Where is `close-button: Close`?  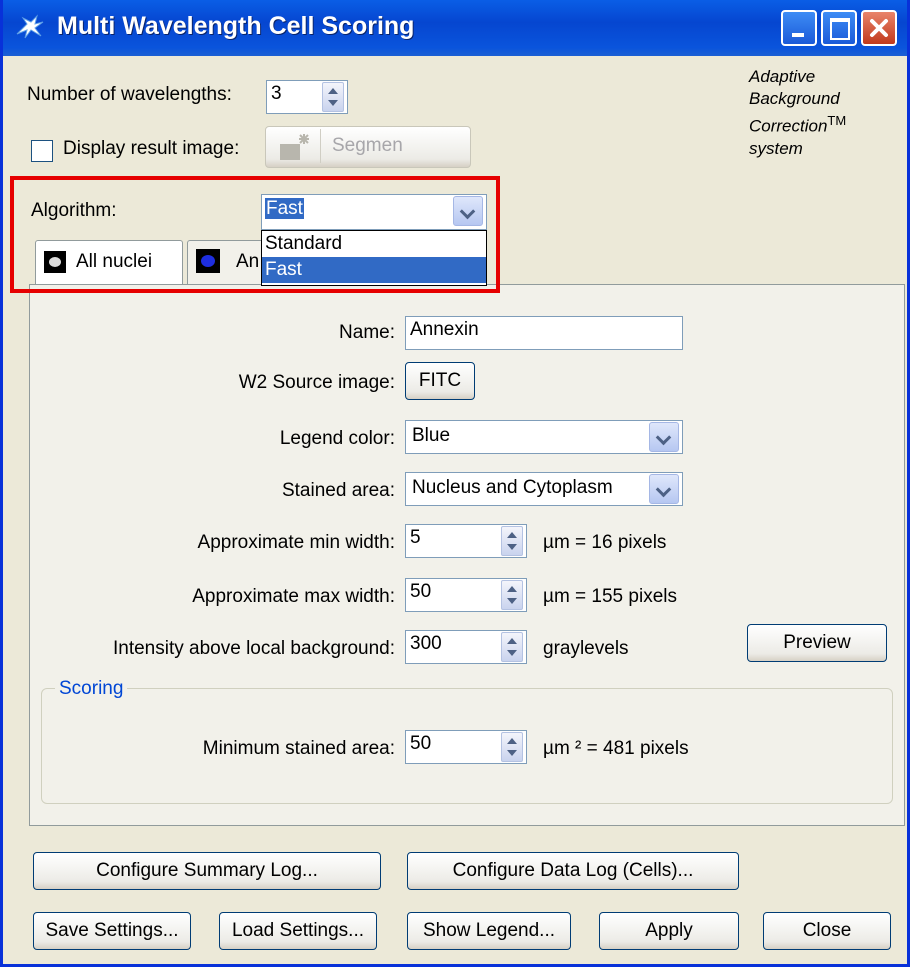
close-button: Close is located at coordinates (827, 931).